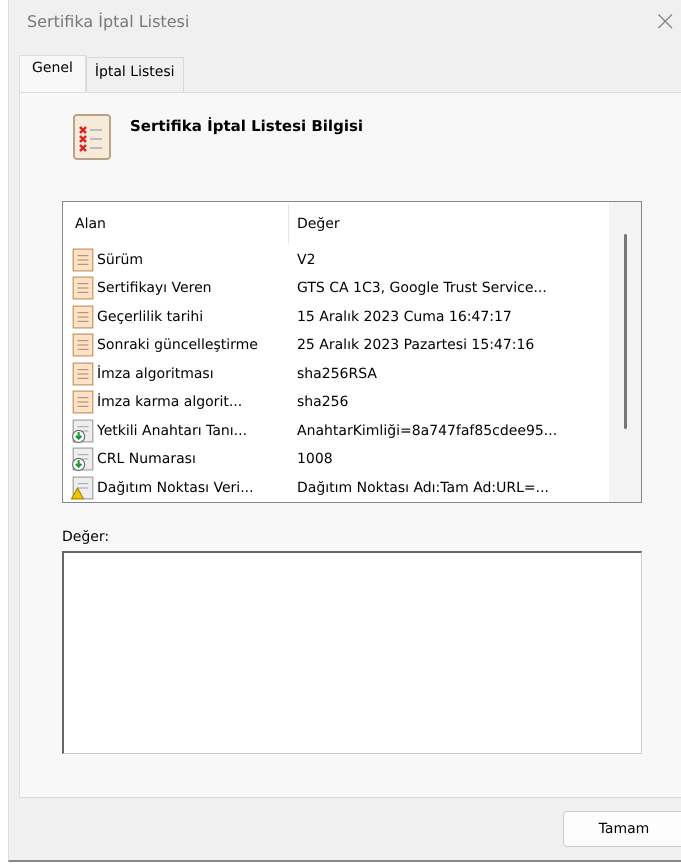  What do you see at coordinates (155, 374) in the screenshot?
I see `field-name: İmza algoritması` at bounding box center [155, 374].